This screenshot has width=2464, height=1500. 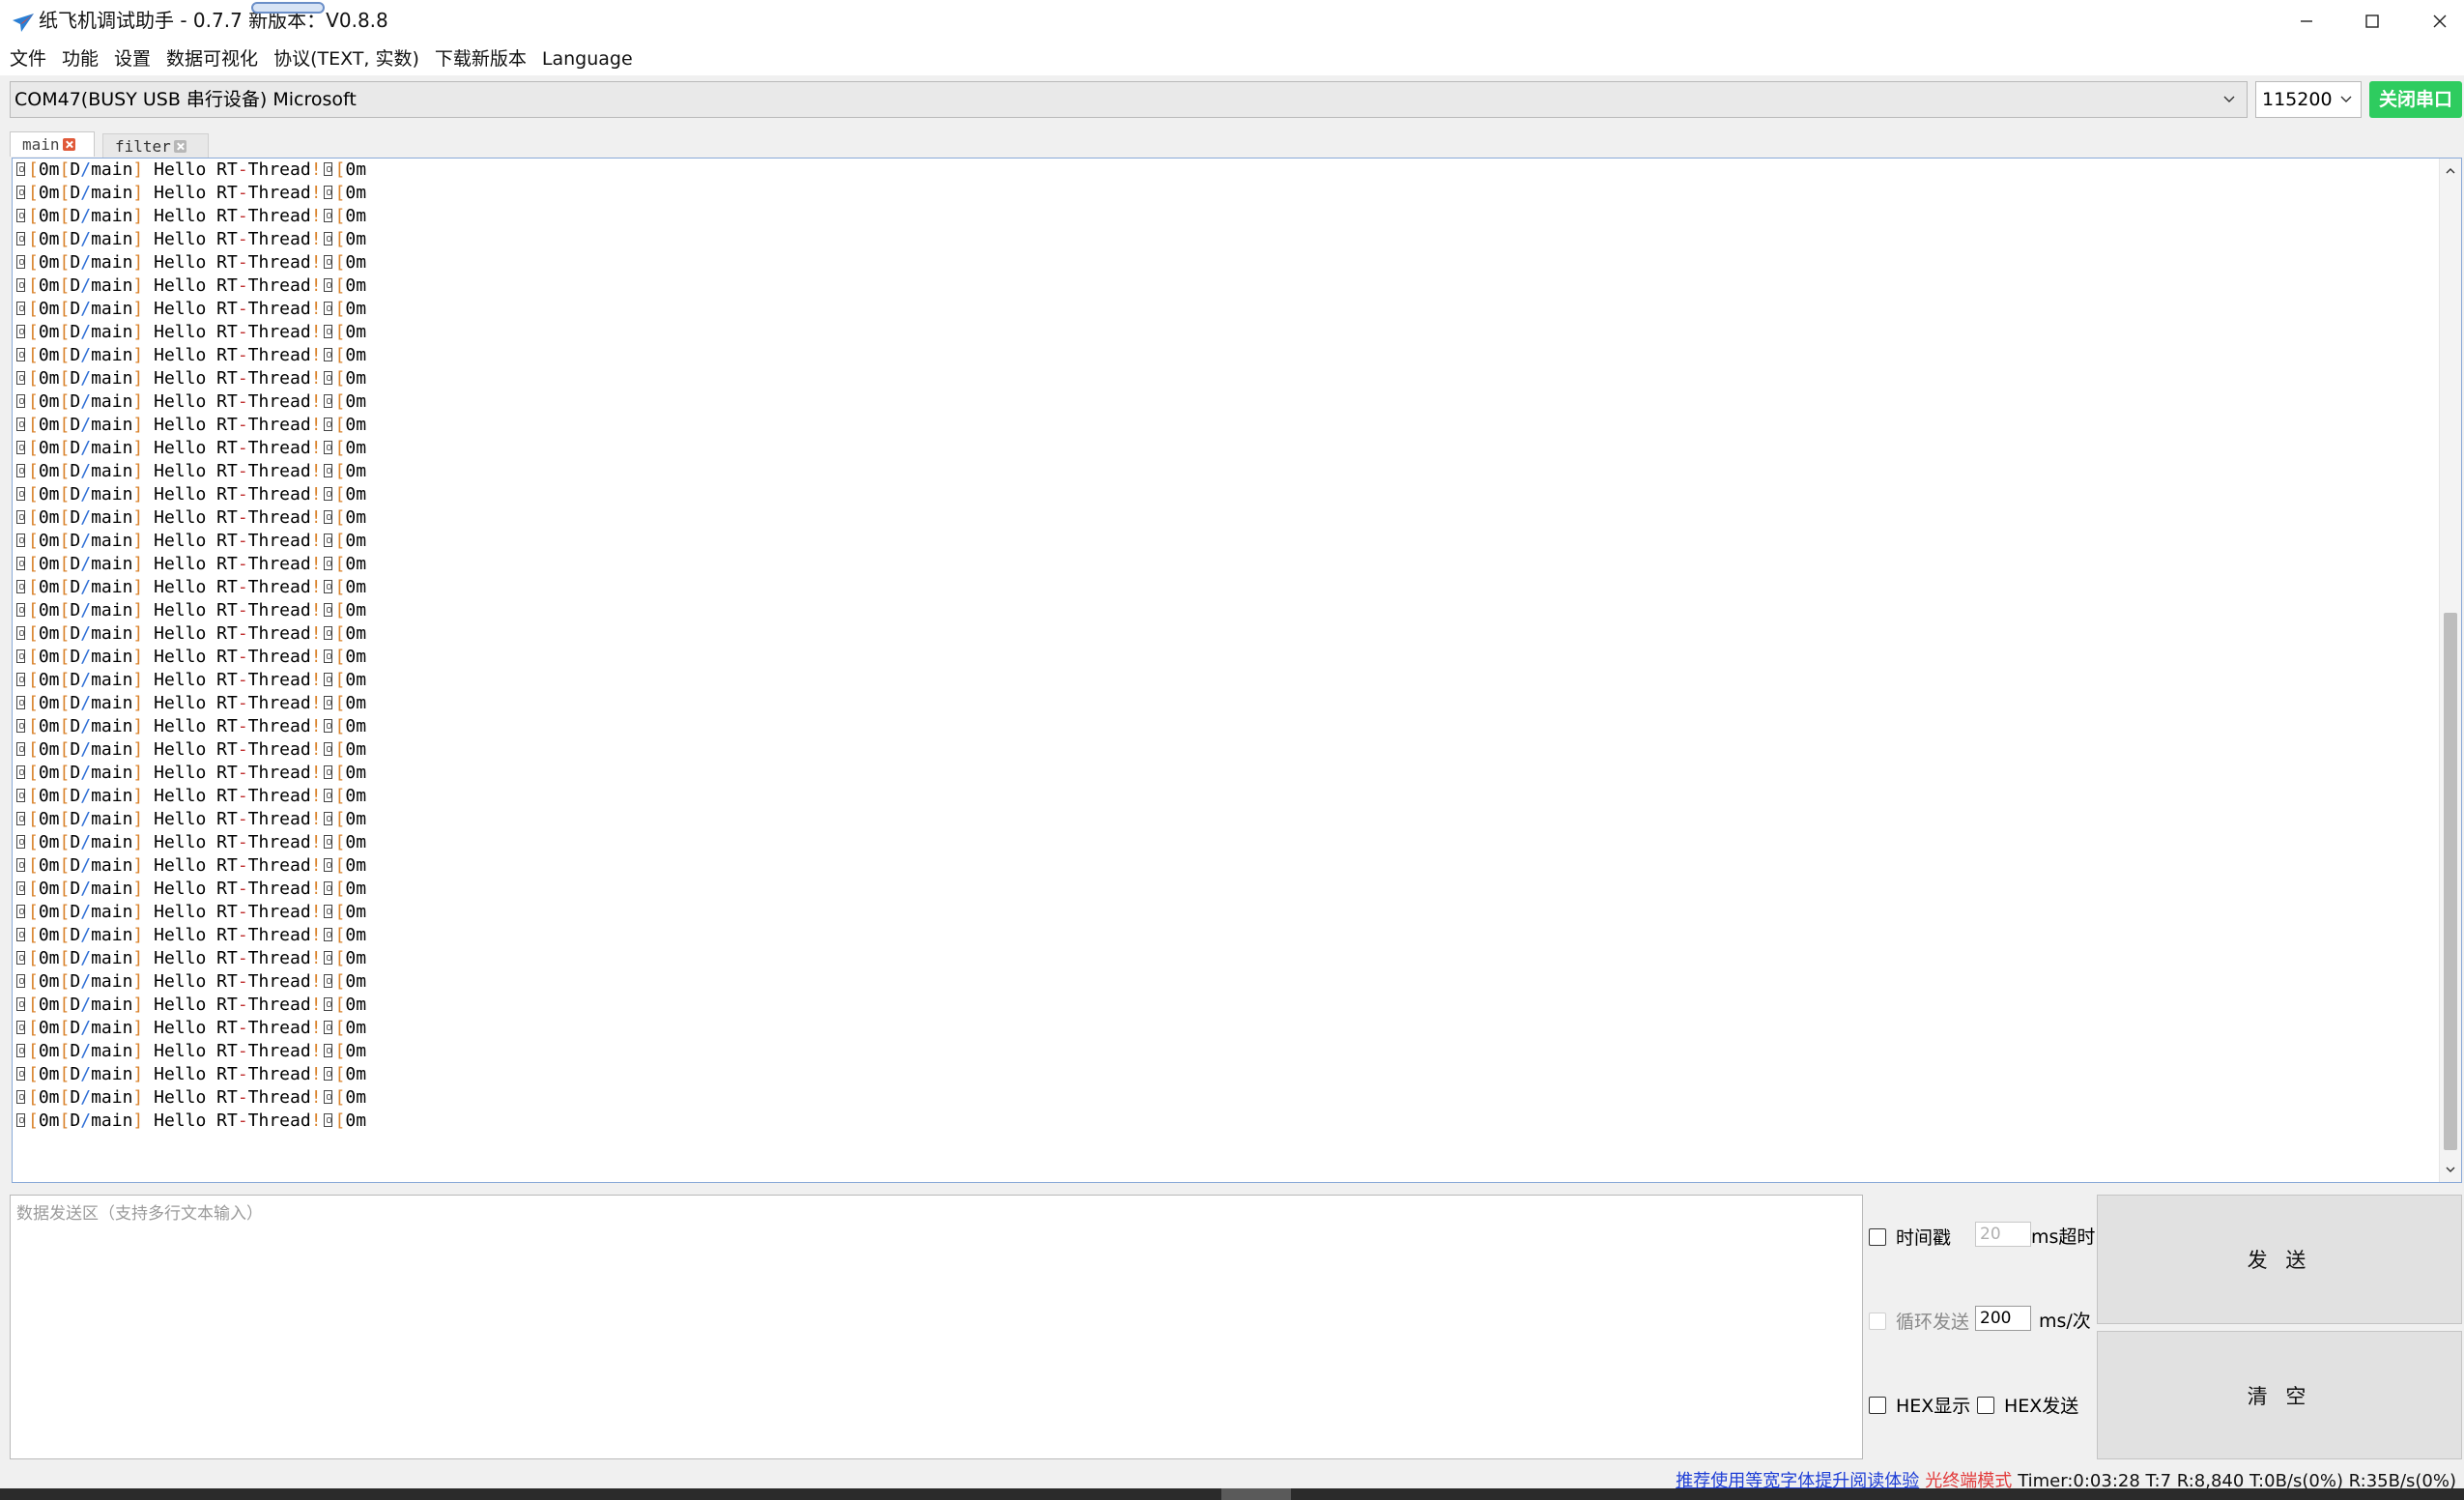 What do you see at coordinates (212, 59) in the screenshot?
I see `menu-visualization: 数据可视化` at bounding box center [212, 59].